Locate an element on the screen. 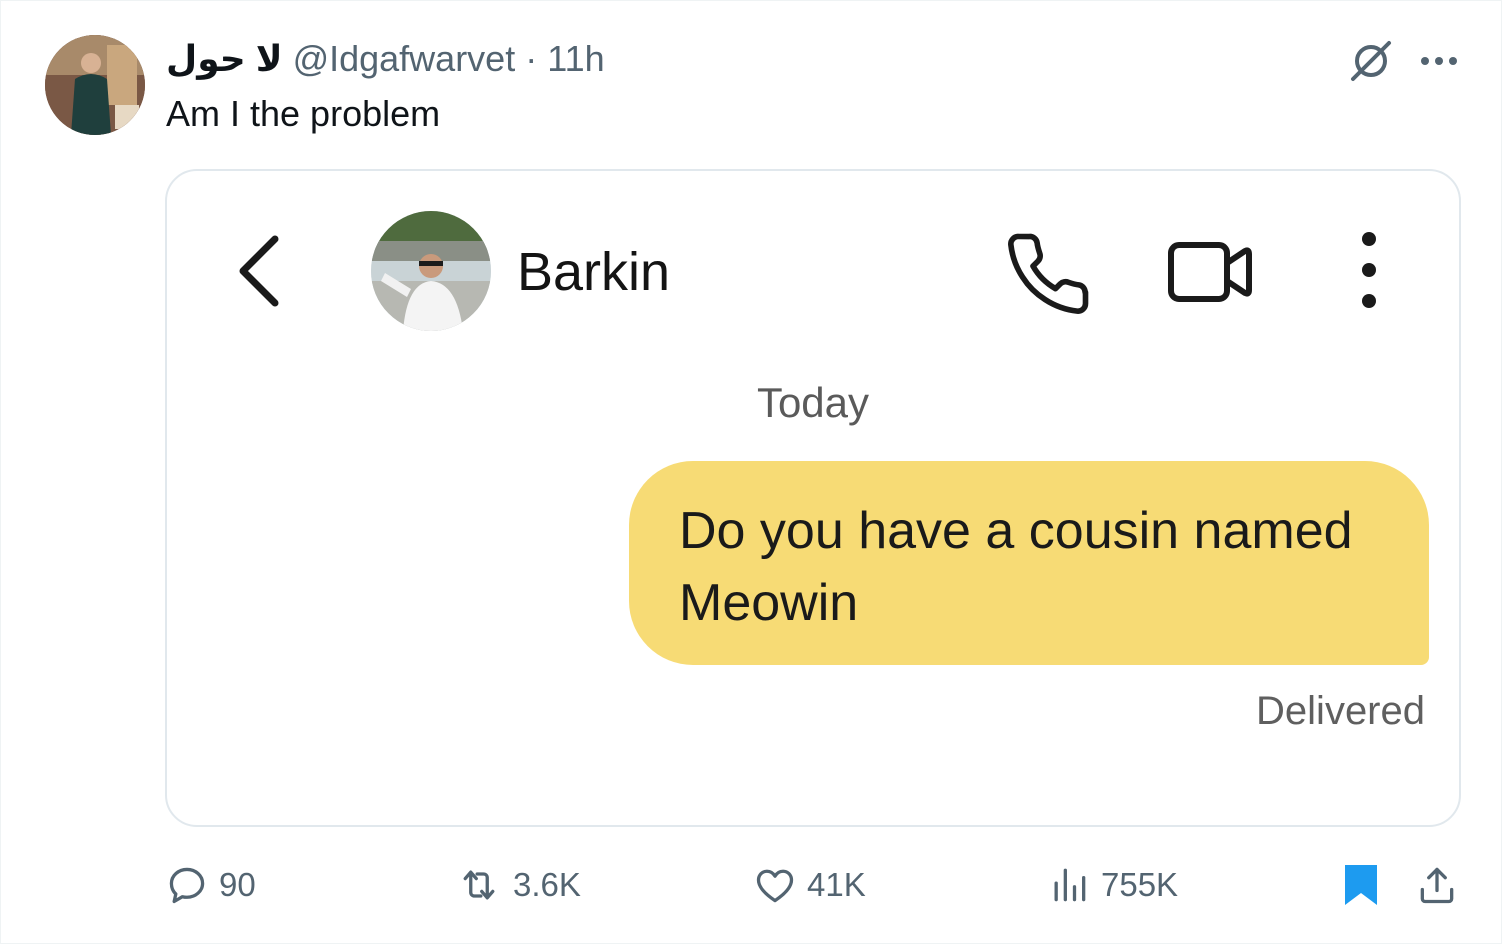 The image size is (1502, 944). grok-button is located at coordinates (1371, 61).